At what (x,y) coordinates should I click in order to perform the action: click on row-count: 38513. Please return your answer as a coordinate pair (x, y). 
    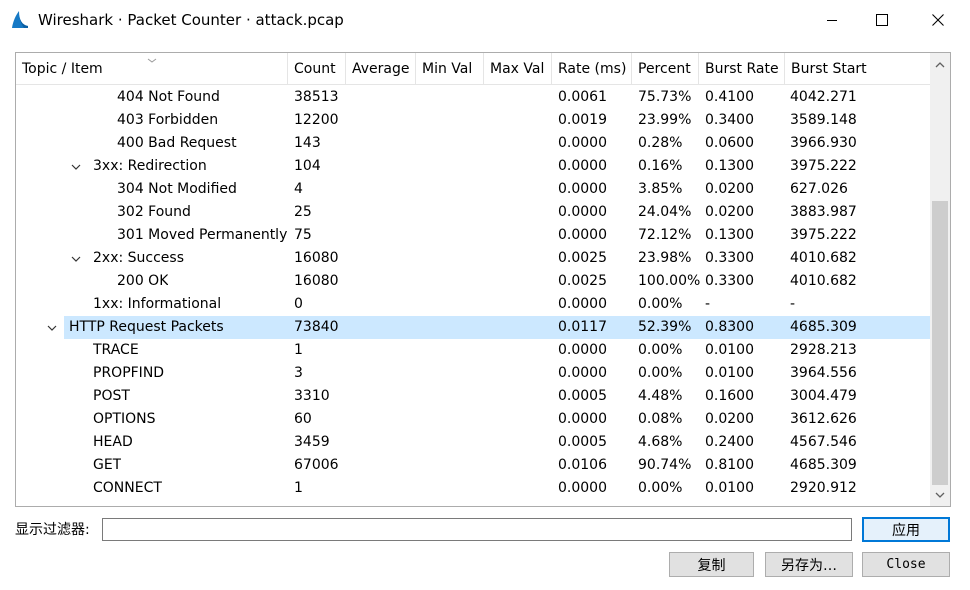
    Looking at the image, I should click on (316, 97).